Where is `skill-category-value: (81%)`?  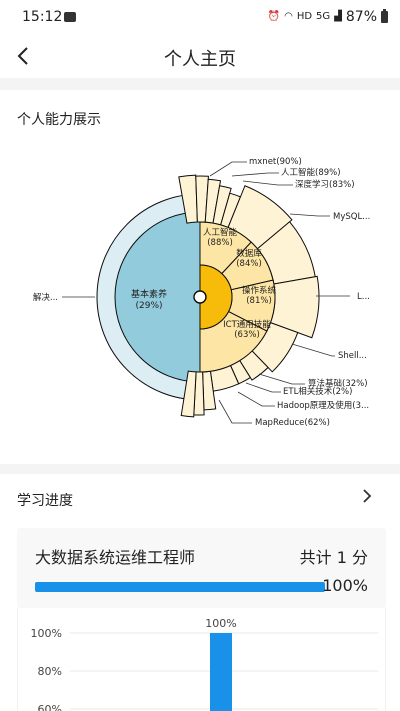
skill-category-value: (81%) is located at coordinates (259, 301).